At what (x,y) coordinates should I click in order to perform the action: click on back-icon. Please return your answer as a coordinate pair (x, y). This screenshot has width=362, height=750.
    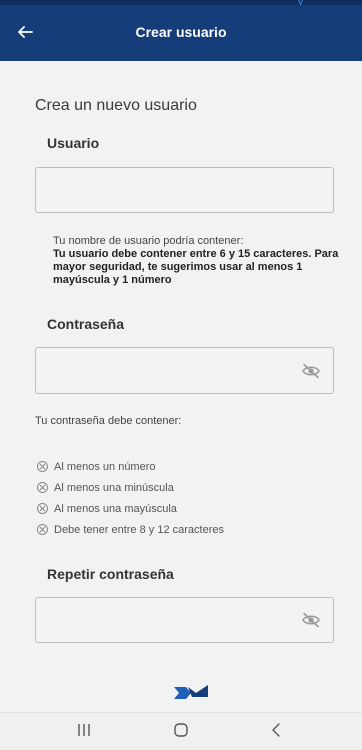
    Looking at the image, I should click on (276, 730).